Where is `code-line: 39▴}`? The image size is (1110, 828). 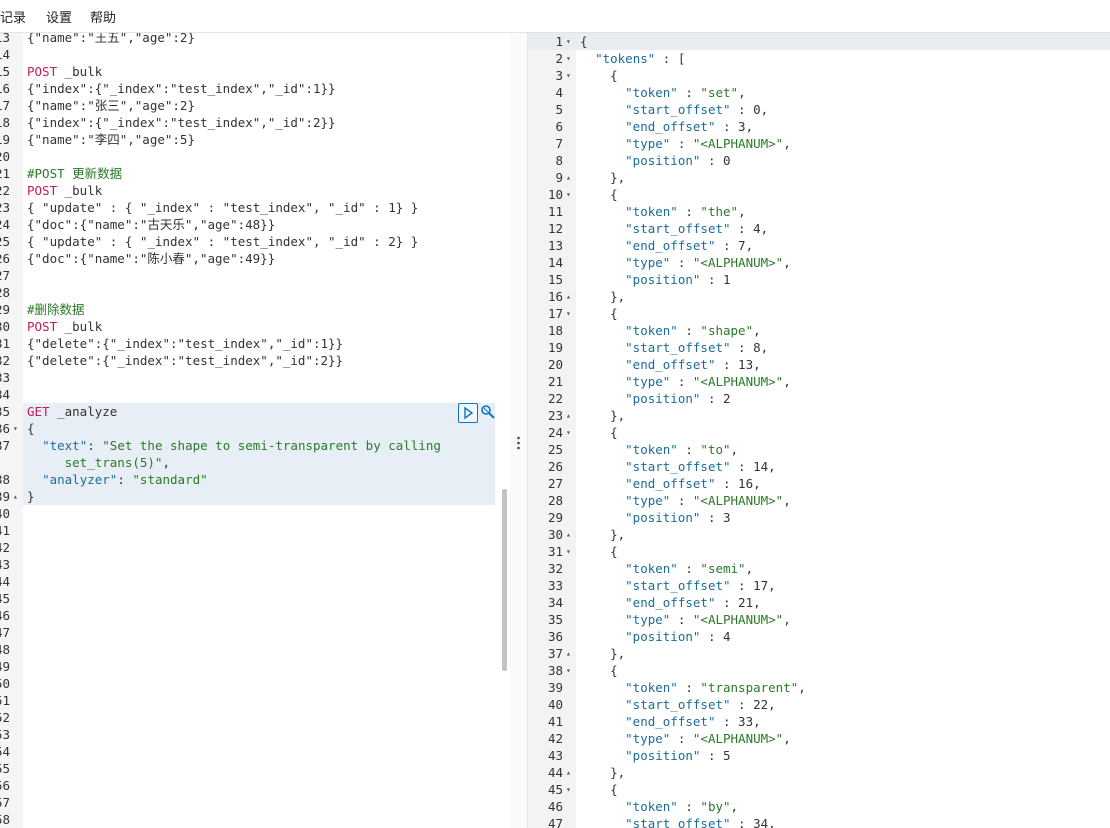 code-line: 39▴} is located at coordinates (255, 496).